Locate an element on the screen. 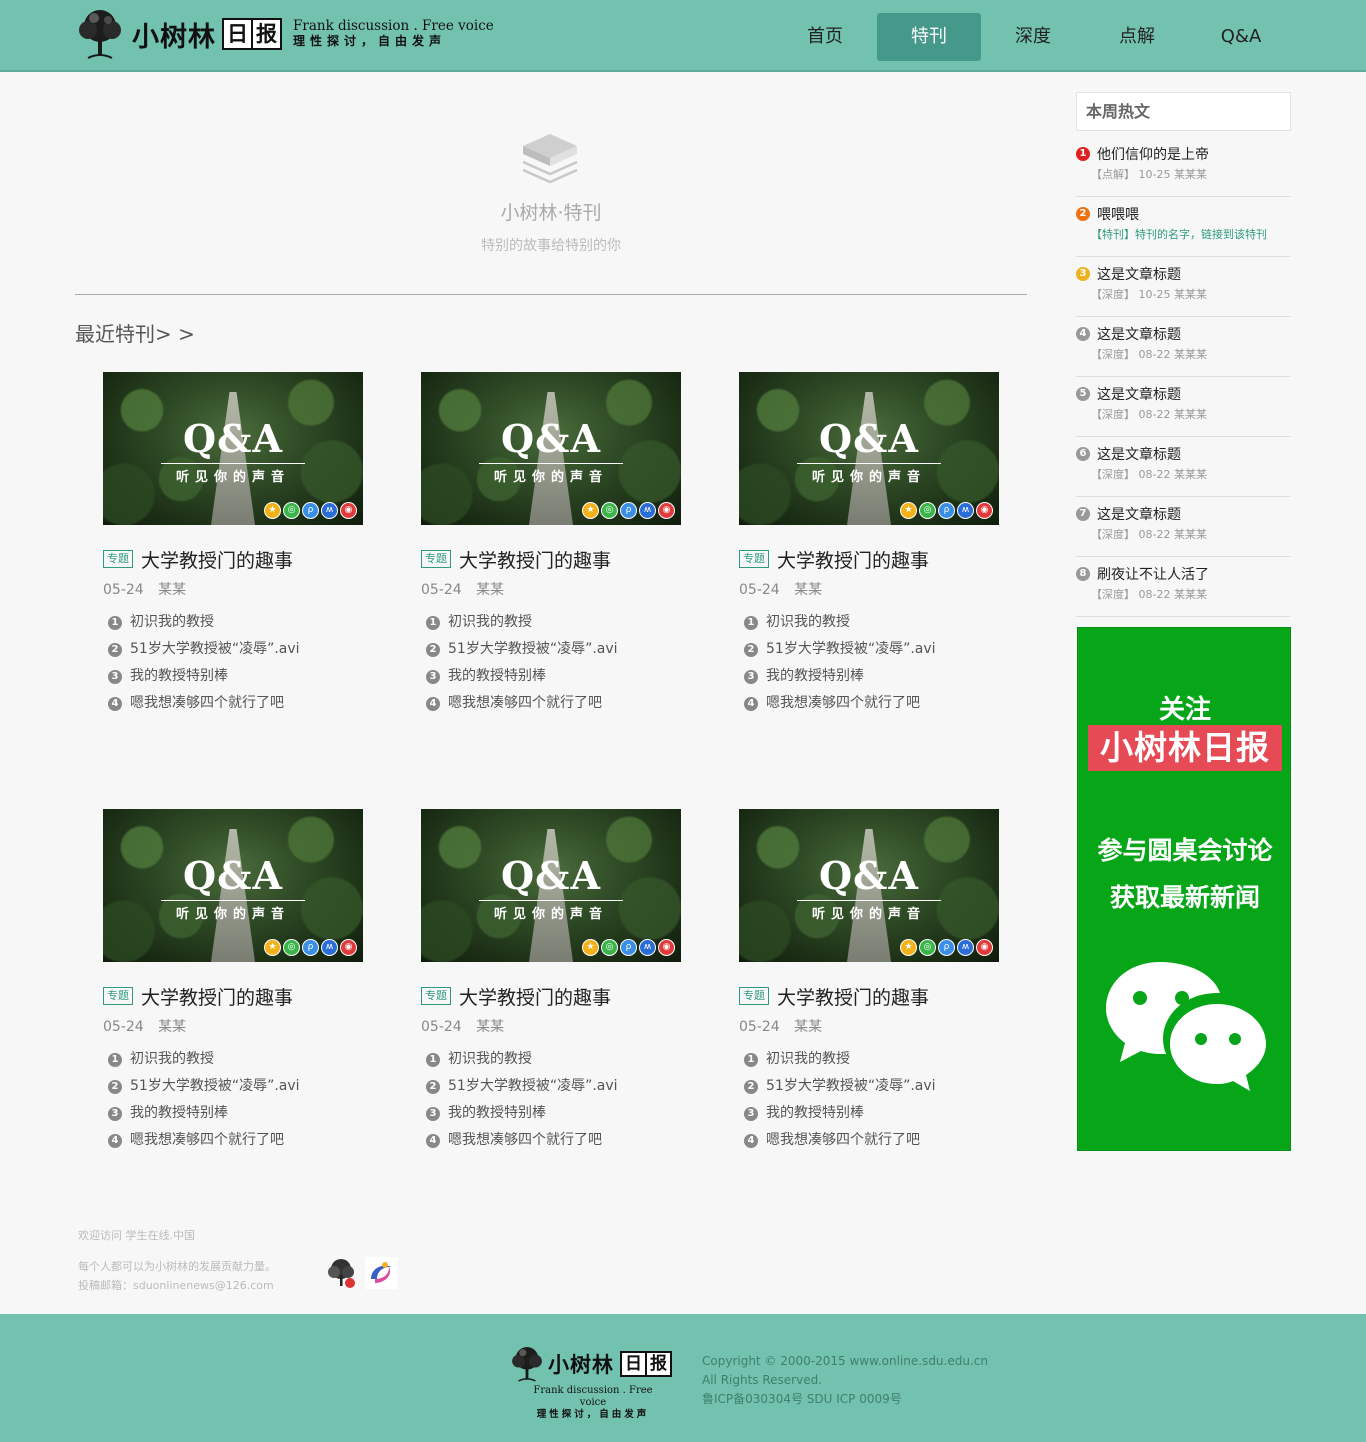 Image resolution: width=1366 pixels, height=1442 pixels. footer-email: 投稿邮箱：sduonlinenews@126.com is located at coordinates (177, 1285).